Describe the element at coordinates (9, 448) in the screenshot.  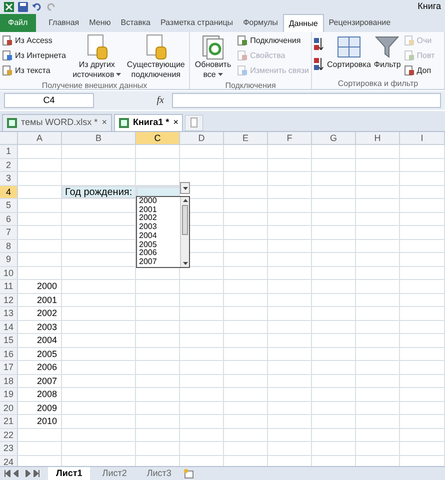
I see `row-header: 23` at that location.